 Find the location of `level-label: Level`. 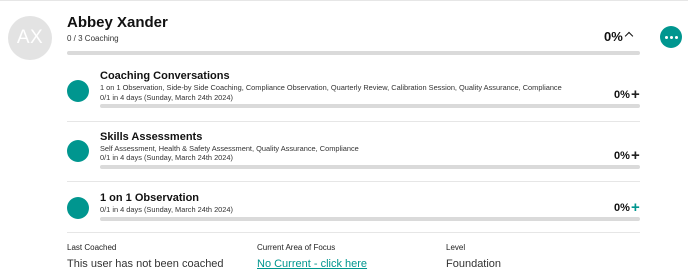

level-label: Level is located at coordinates (456, 247).